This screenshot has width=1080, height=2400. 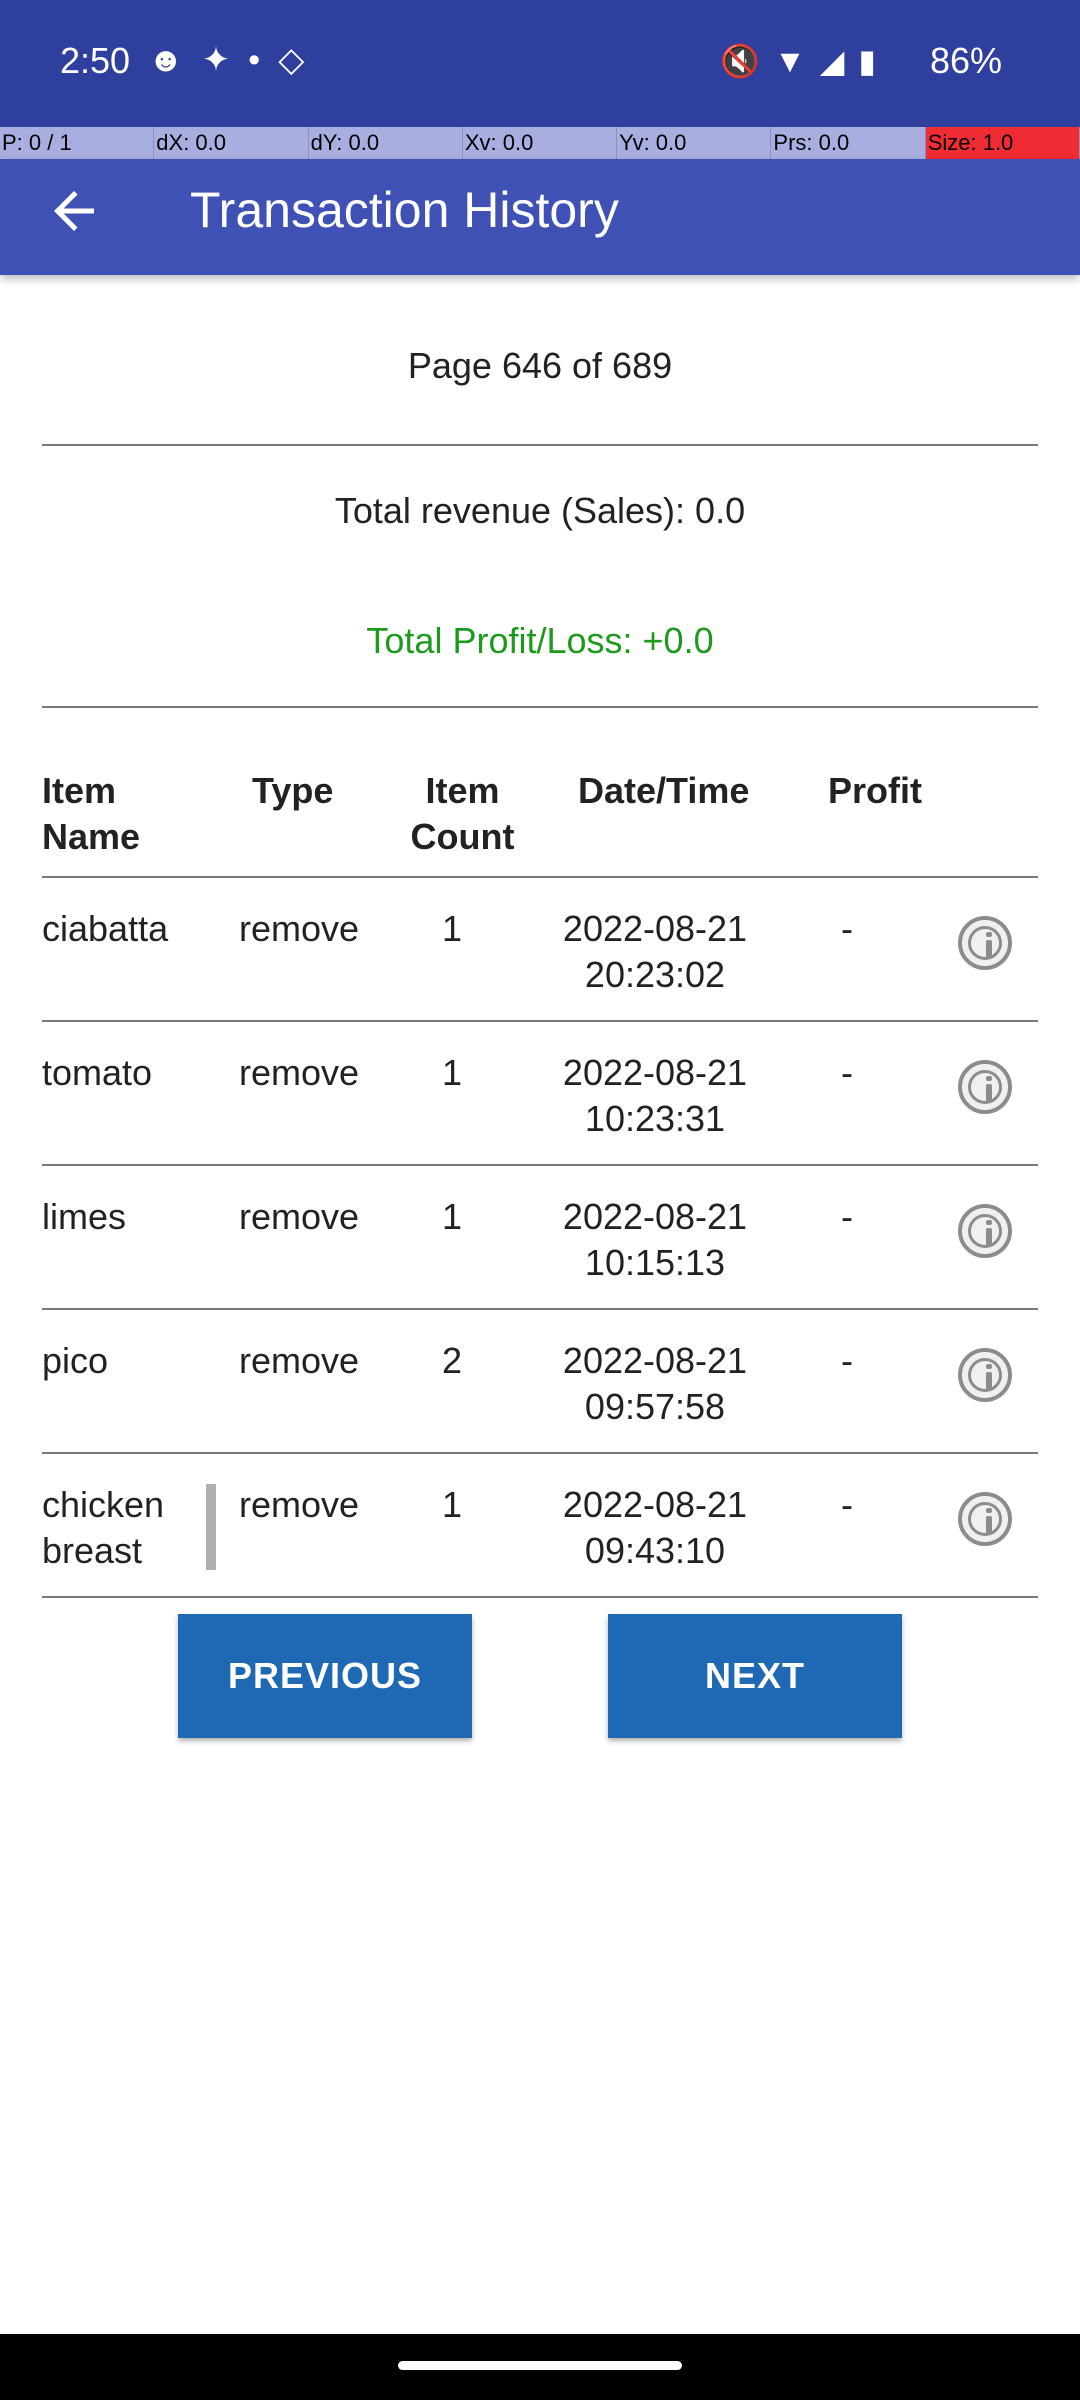 What do you see at coordinates (300, 60) in the screenshot?
I see `diamond-icon: ◇` at bounding box center [300, 60].